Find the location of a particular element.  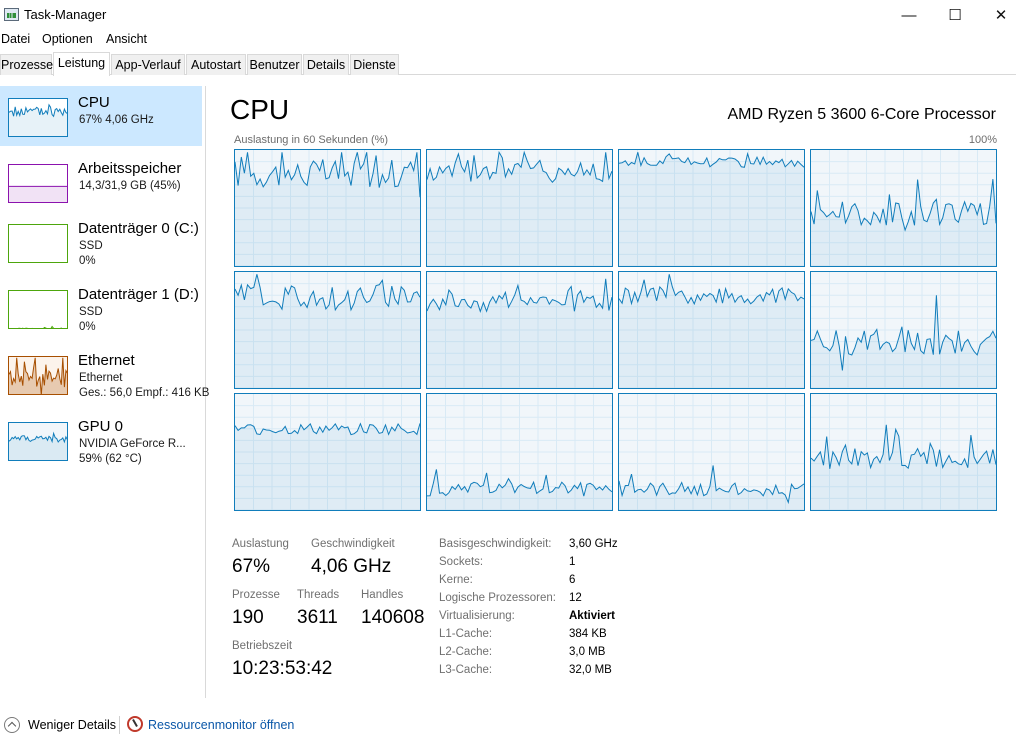

auslastung-label: Auslastung is located at coordinates (260, 544).